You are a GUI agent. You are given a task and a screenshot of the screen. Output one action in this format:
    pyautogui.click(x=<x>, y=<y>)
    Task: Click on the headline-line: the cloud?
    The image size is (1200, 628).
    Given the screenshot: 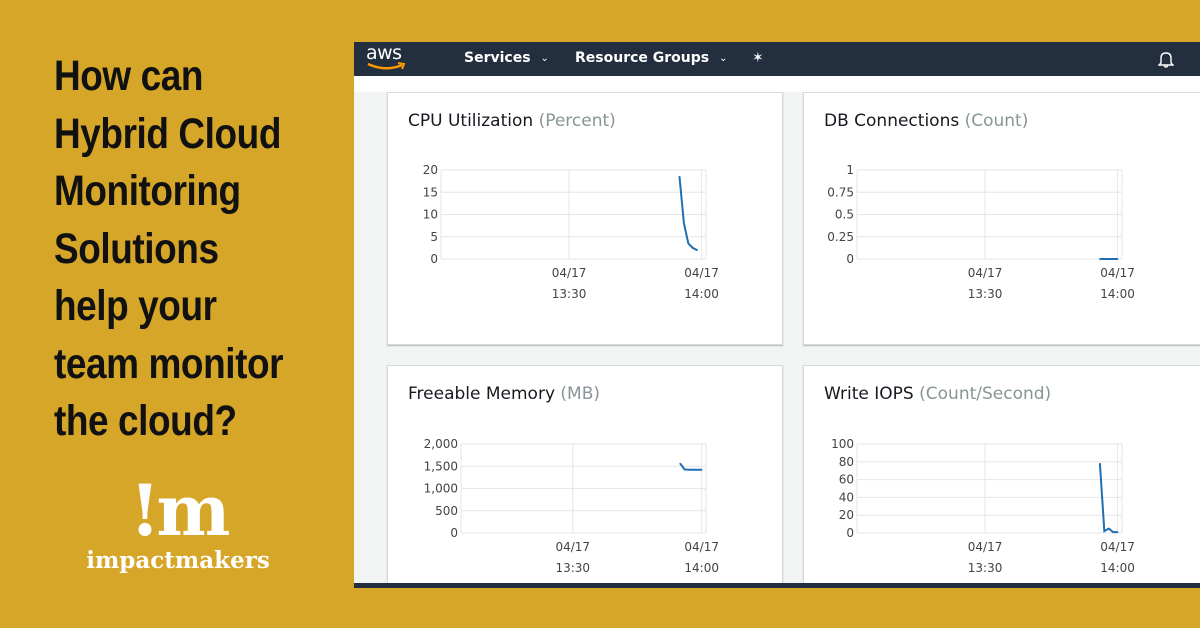 What is the action you would take?
    pyautogui.click(x=145, y=421)
    